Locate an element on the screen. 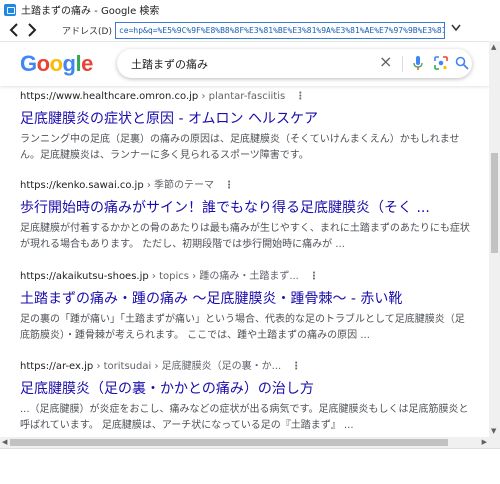  go-arrow-icon is located at coordinates (456, 30).